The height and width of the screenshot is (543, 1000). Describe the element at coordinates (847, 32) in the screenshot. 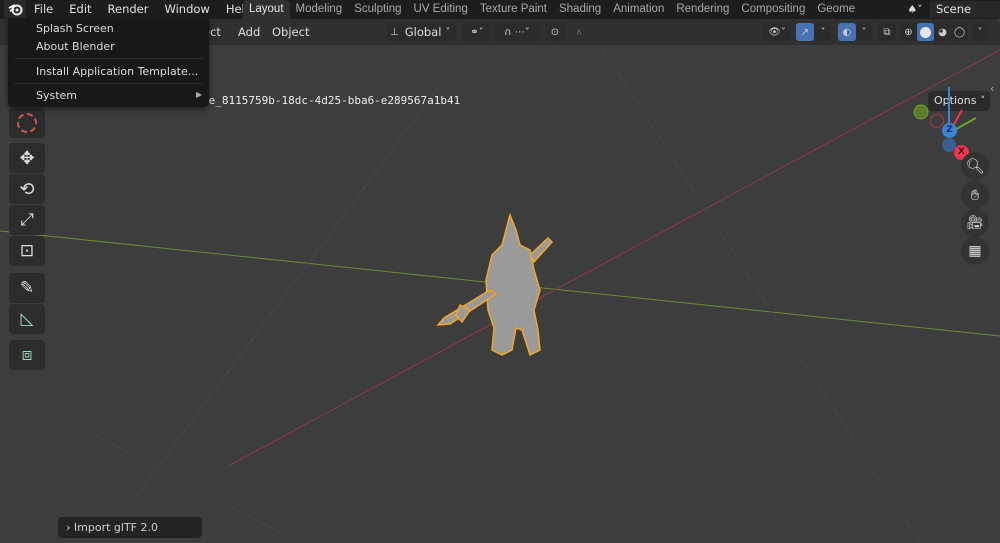

I see `overlay-toggle-icon: ◐` at that location.